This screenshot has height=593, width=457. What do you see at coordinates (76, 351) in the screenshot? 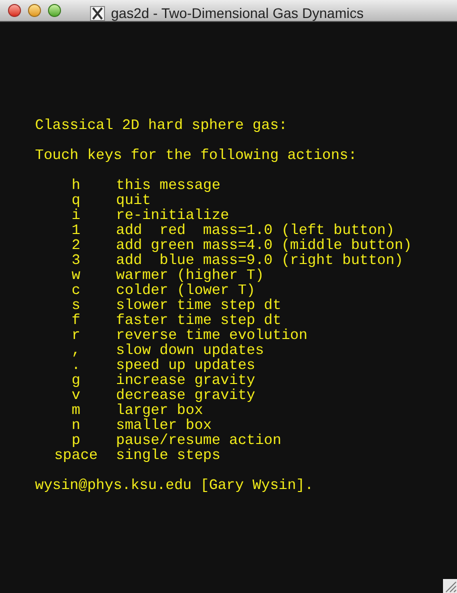
I see `key-label: ,` at bounding box center [76, 351].